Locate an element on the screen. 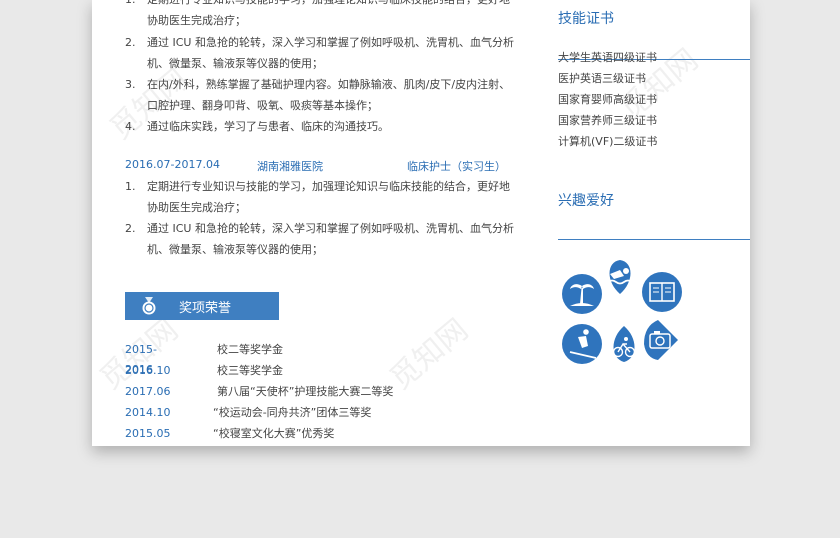 The height and width of the screenshot is (538, 840). skills-title: 技能证书 is located at coordinates (586, 19).